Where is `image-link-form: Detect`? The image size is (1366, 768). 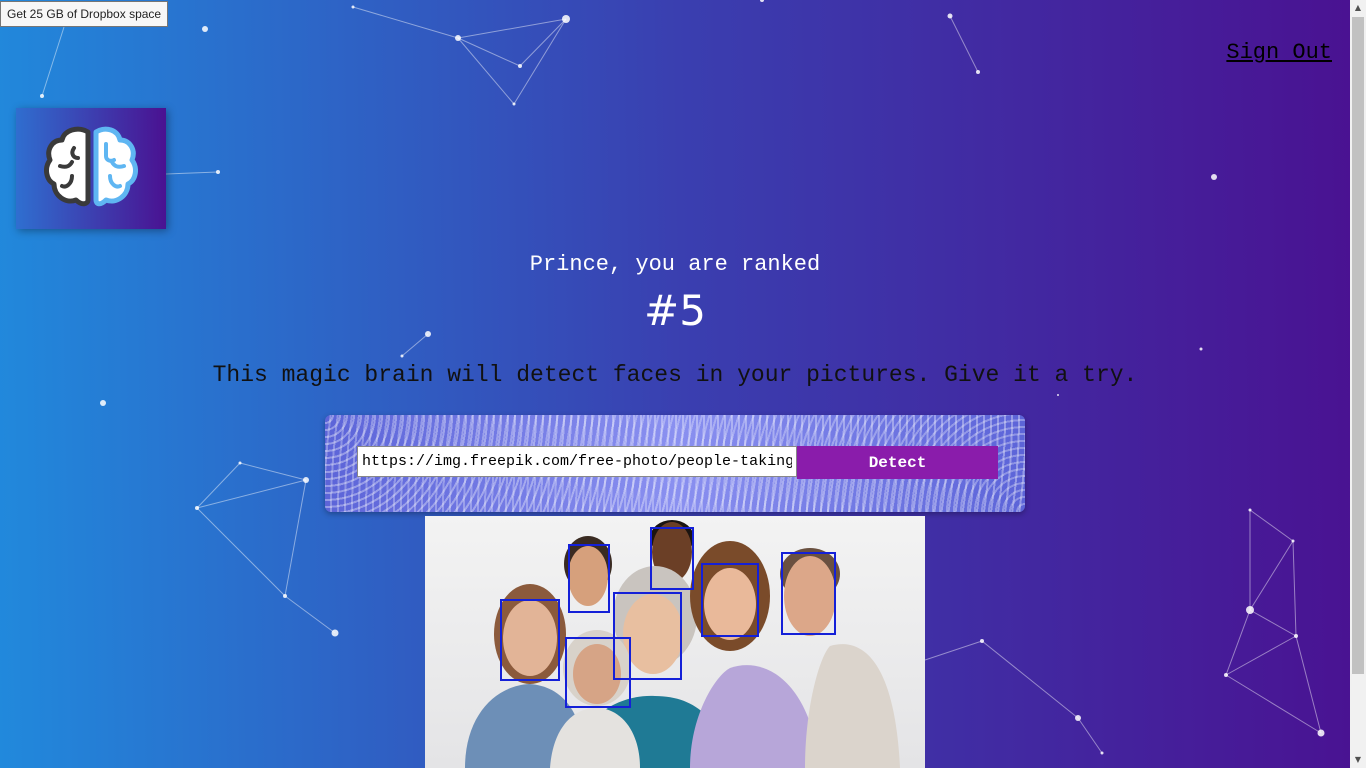
image-link-form: Detect is located at coordinates (675, 463).